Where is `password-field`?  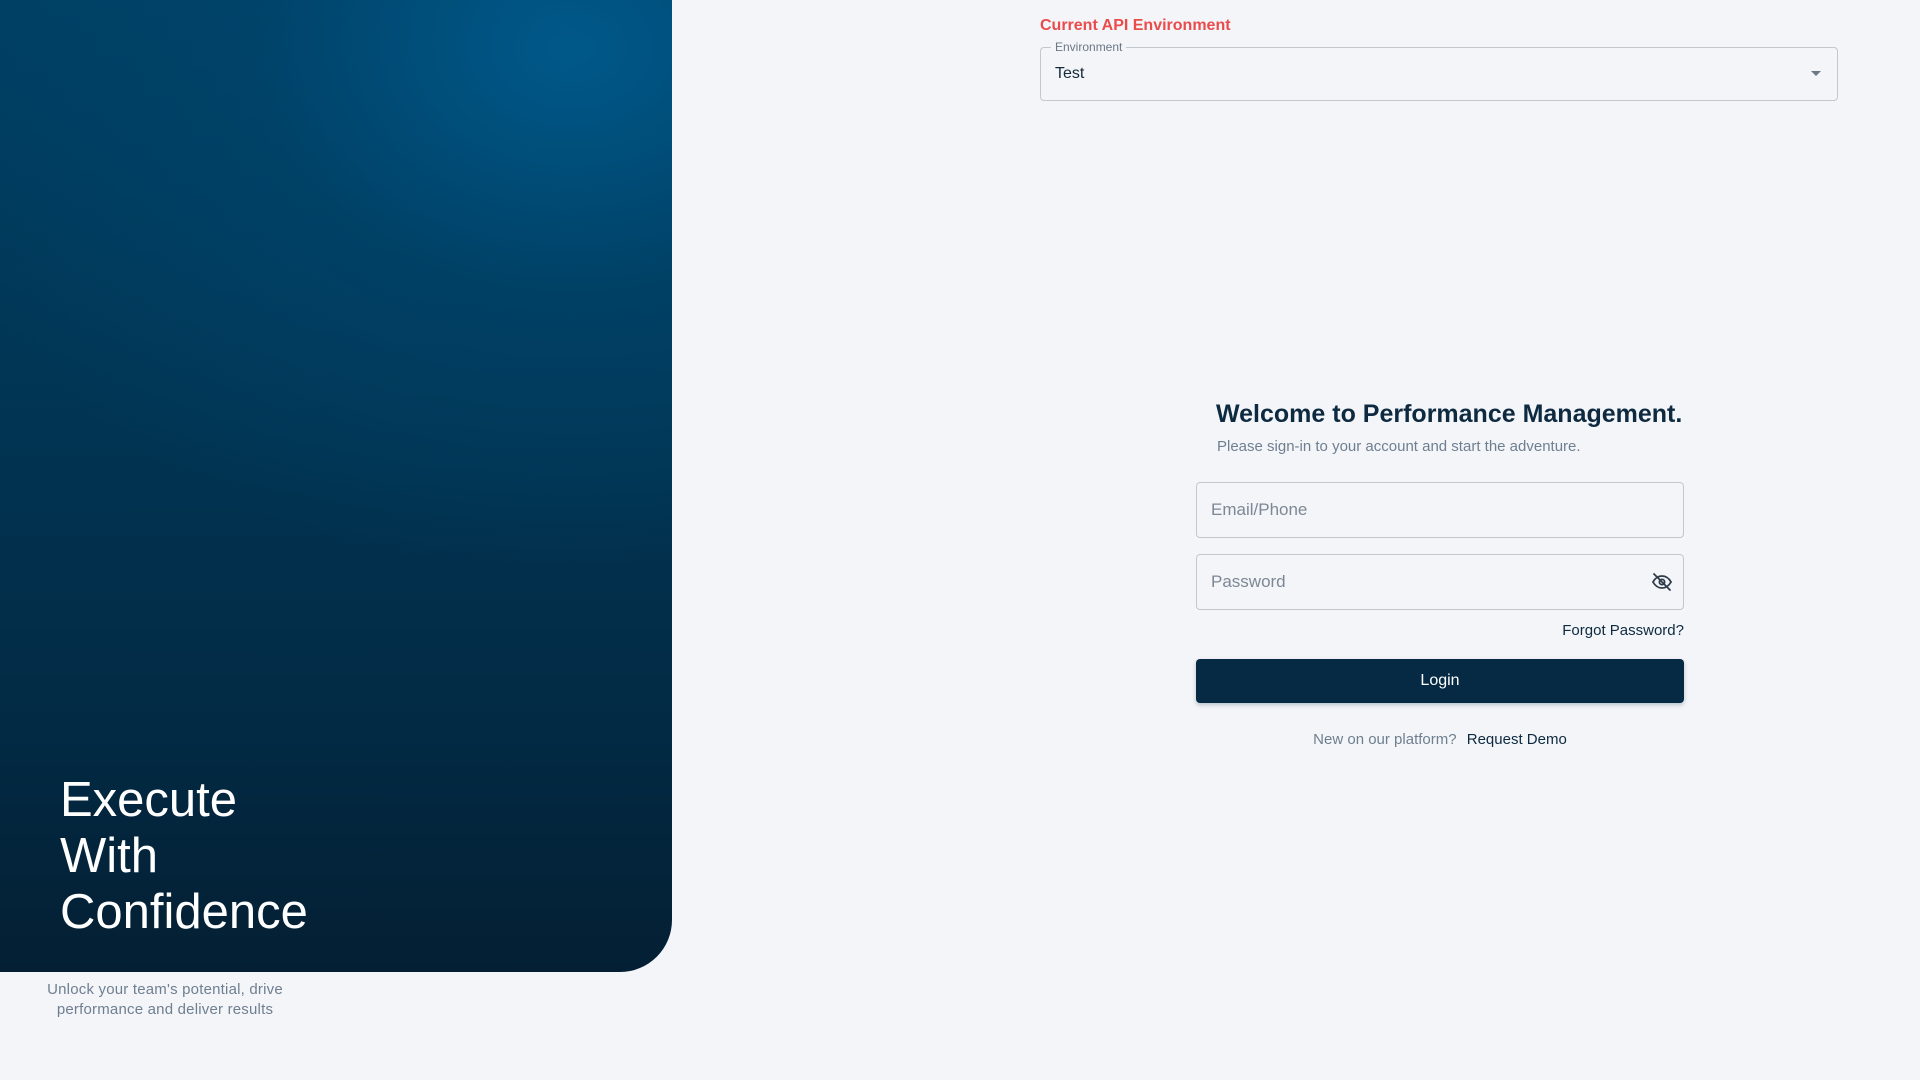
password-field is located at coordinates (1440, 582).